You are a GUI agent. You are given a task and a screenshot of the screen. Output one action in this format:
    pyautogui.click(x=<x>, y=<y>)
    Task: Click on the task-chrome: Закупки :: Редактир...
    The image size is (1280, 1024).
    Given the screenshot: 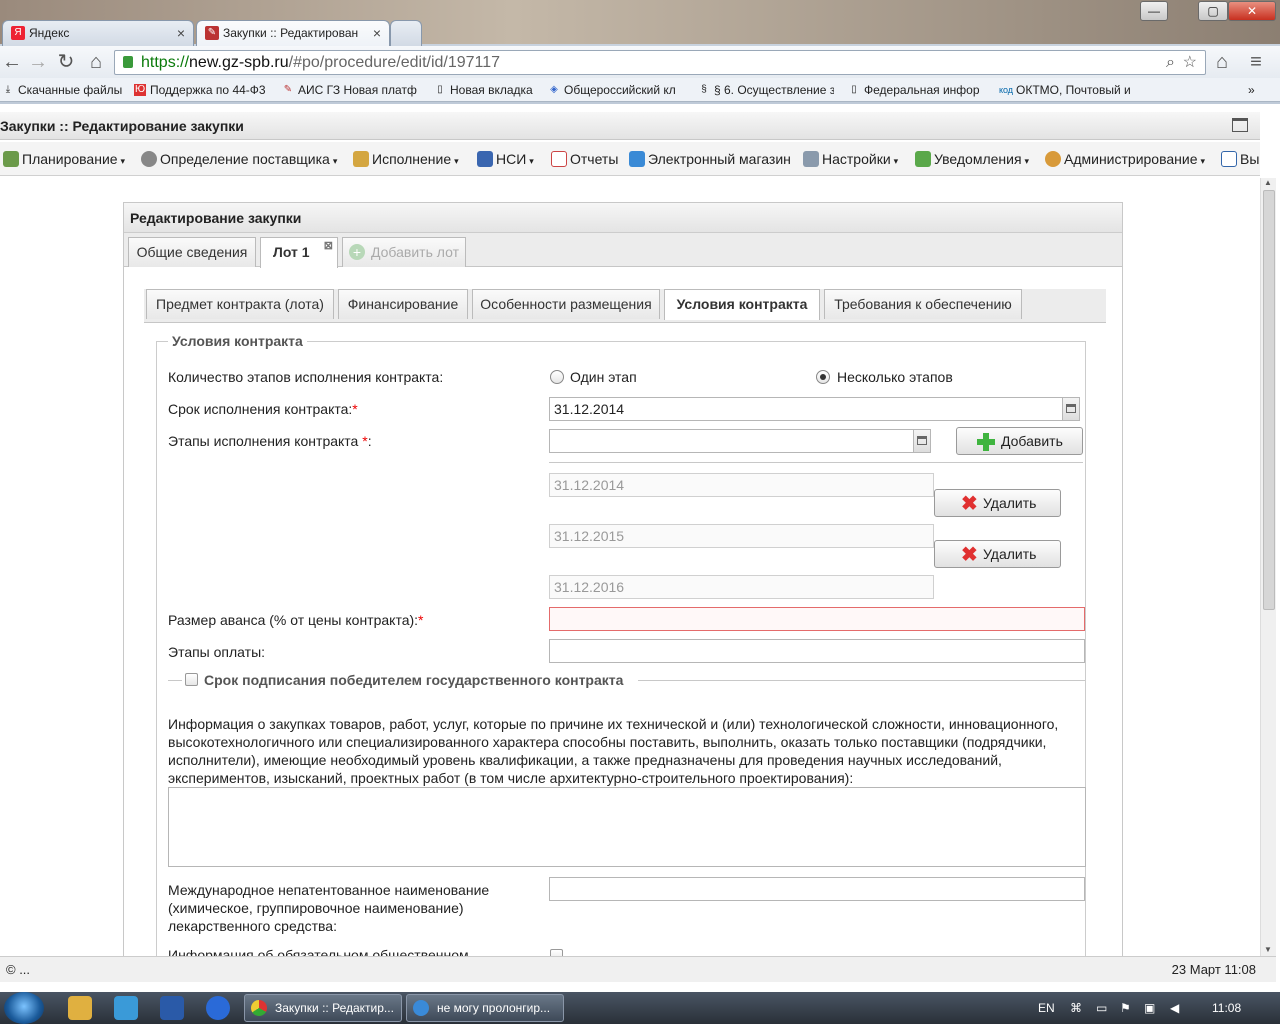 What is the action you would take?
    pyautogui.click(x=323, y=1008)
    